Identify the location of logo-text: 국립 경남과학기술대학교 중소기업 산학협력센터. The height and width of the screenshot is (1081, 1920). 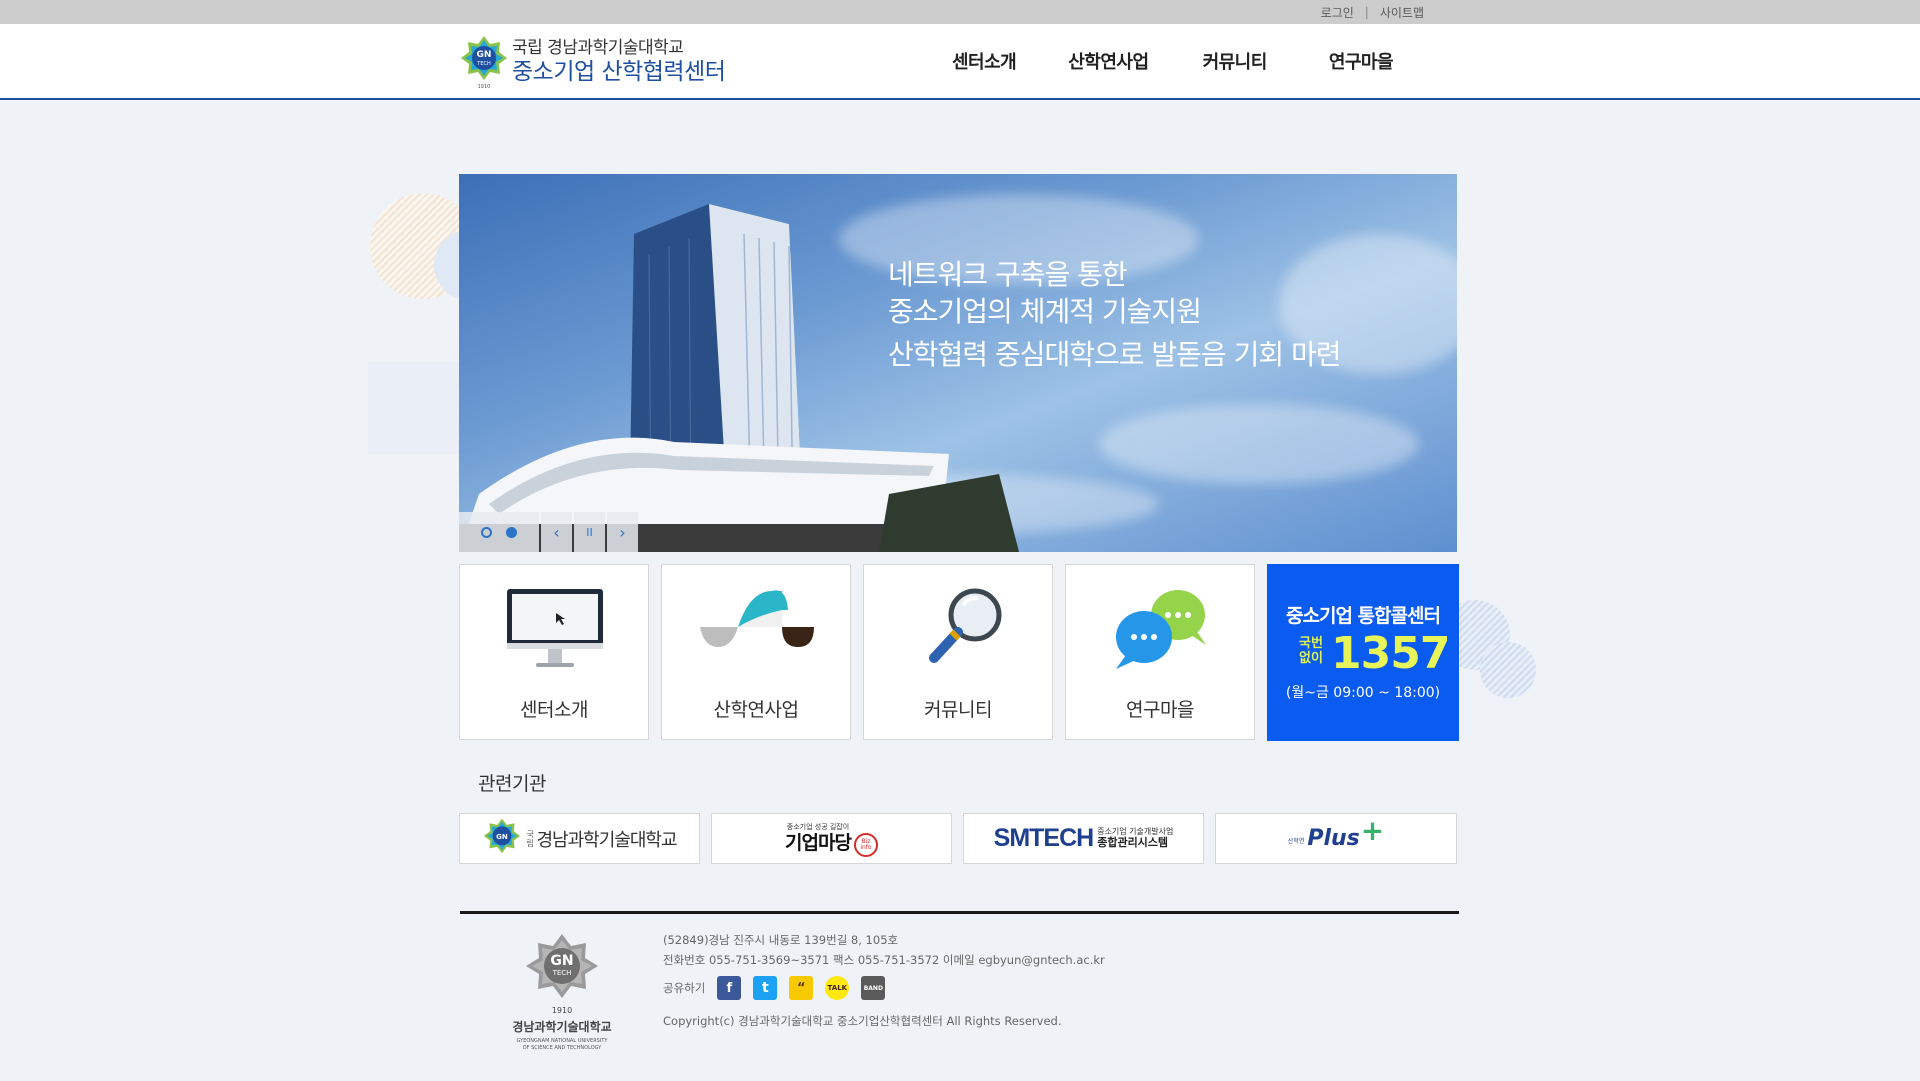
(619, 61).